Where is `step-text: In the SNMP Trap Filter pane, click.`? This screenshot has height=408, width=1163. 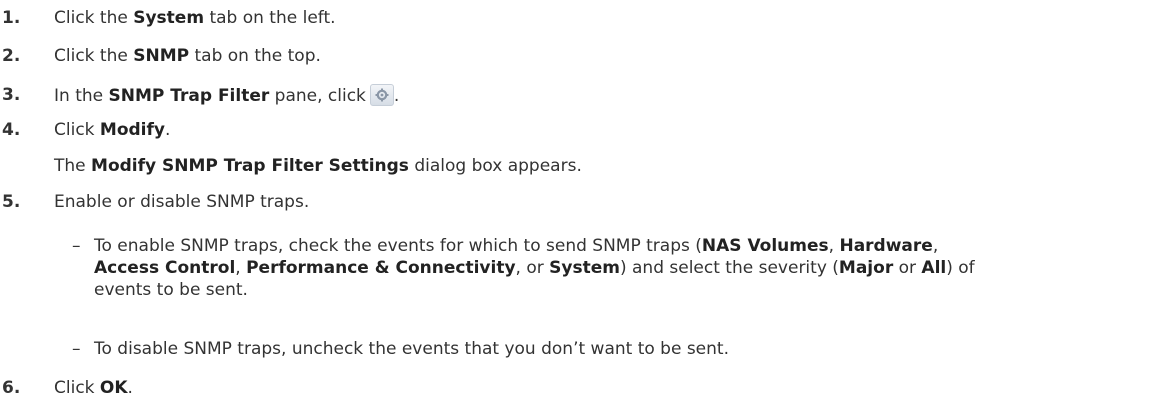 step-text: In the SNMP Trap Filter pane, click. is located at coordinates (227, 95).